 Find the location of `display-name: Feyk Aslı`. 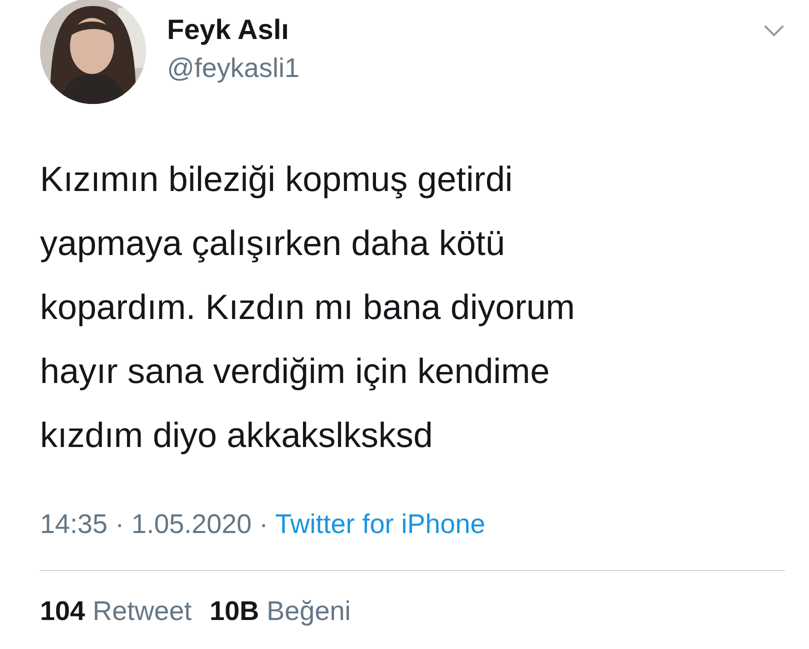

display-name: Feyk Aslı is located at coordinates (228, 30).